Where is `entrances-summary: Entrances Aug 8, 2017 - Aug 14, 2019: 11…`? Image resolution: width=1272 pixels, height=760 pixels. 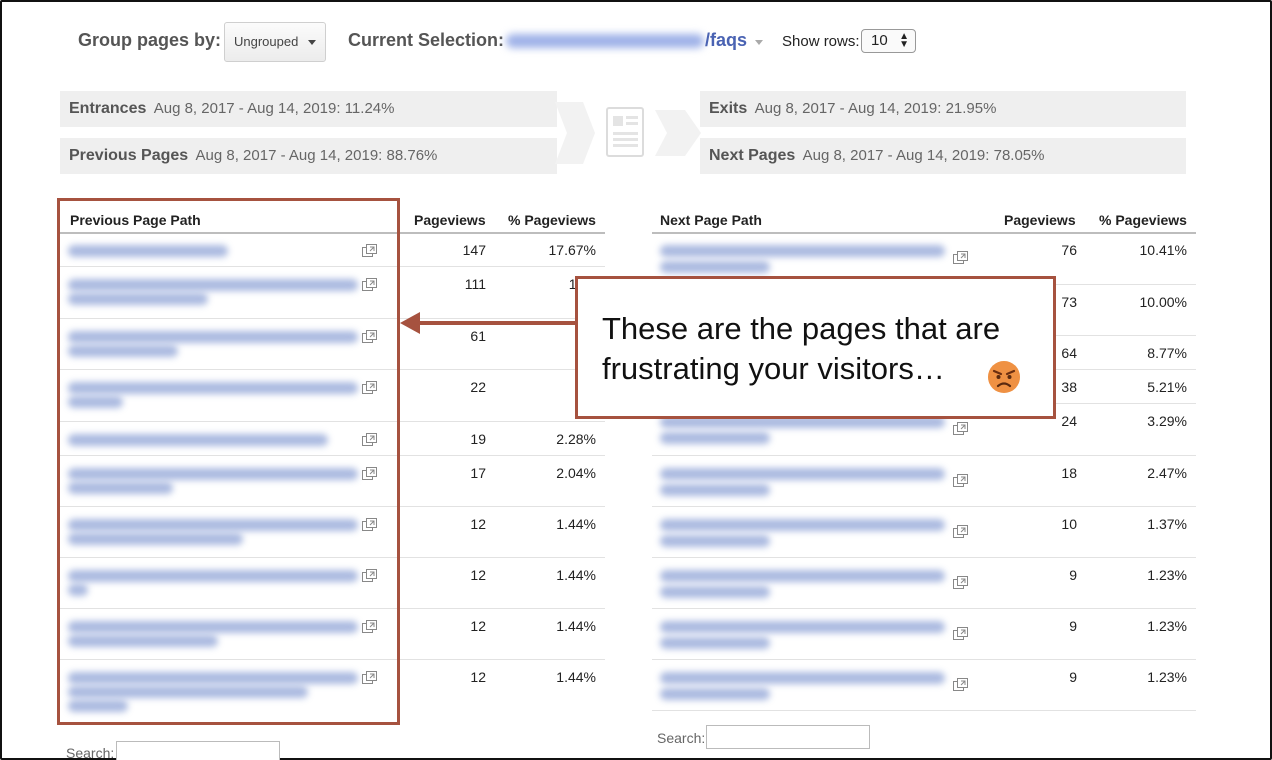
entrances-summary: Entrances Aug 8, 2017 - Aug 14, 2019: 11… is located at coordinates (308, 109).